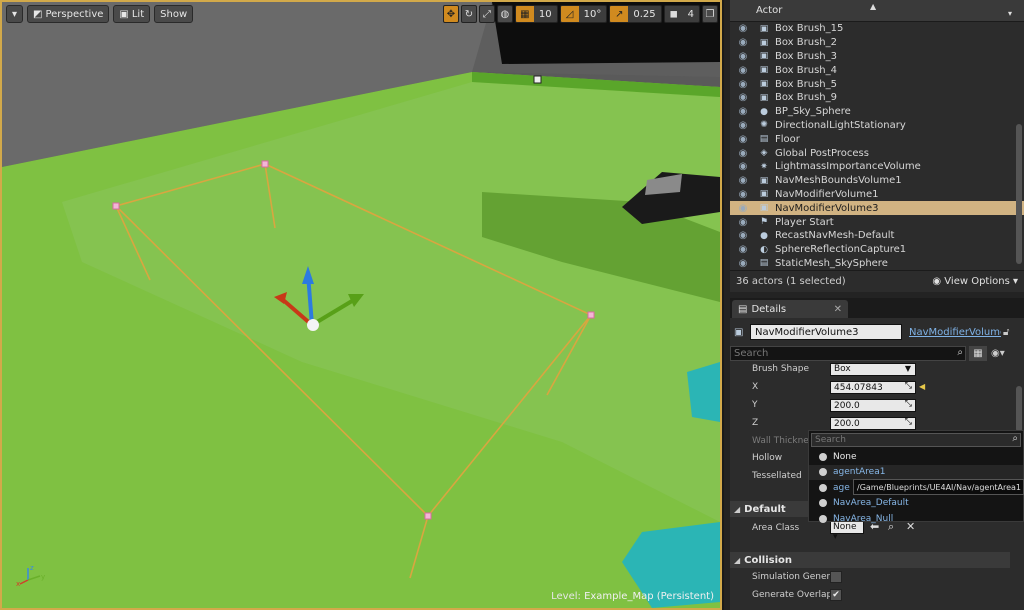  What do you see at coordinates (877, 167) in the screenshot?
I see `outliner-row: ◉ ✷ LightmassImportanceVolume` at bounding box center [877, 167].